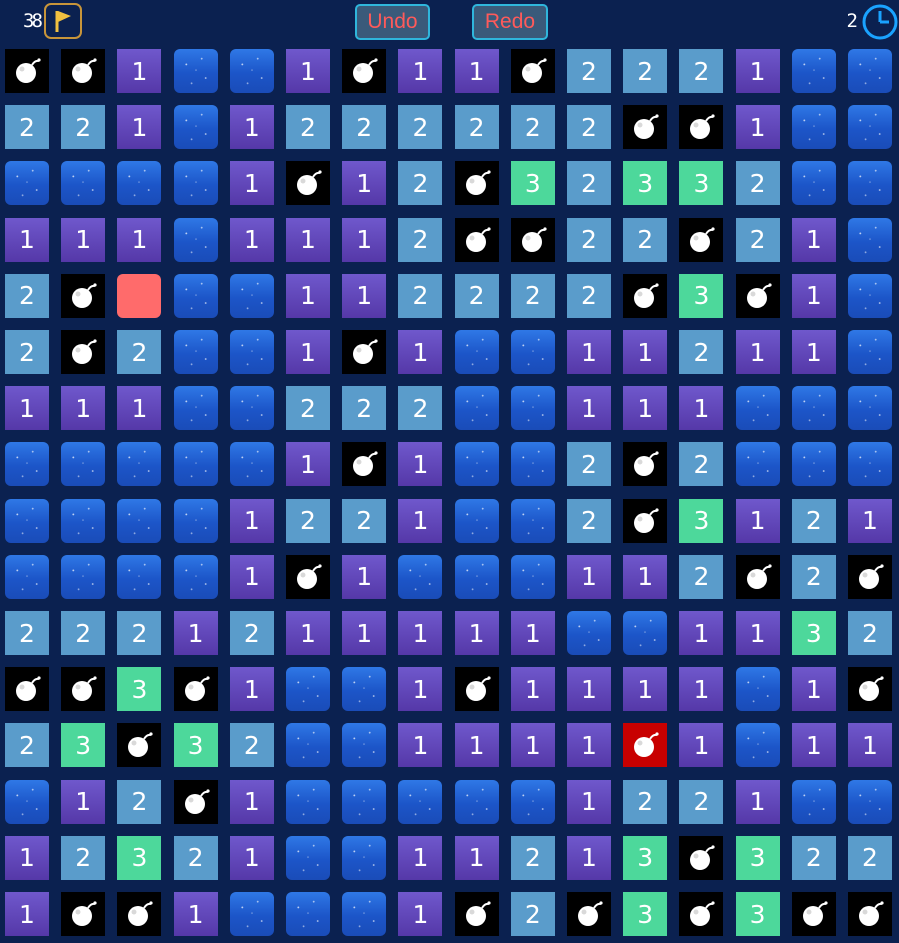  What do you see at coordinates (63, 21) in the screenshot?
I see `flag-toggle-button` at bounding box center [63, 21].